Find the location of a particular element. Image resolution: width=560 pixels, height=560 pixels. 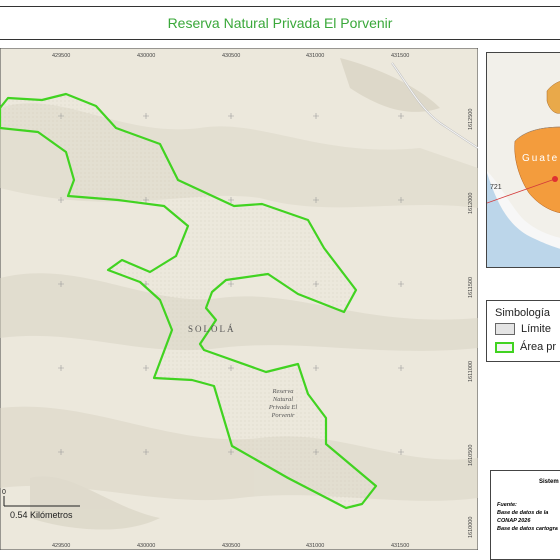

y-tick-label: 1611500 is located at coordinates (471, 287).